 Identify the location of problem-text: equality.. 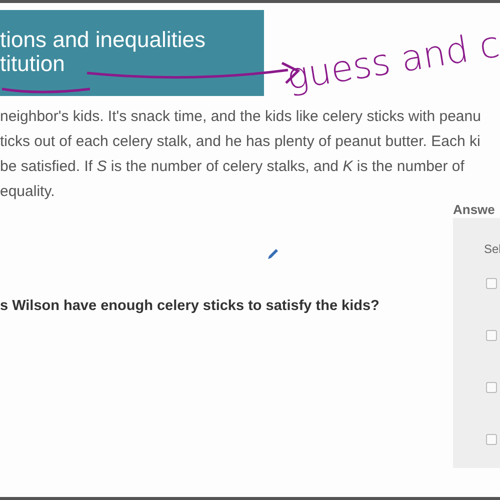
(27, 192).